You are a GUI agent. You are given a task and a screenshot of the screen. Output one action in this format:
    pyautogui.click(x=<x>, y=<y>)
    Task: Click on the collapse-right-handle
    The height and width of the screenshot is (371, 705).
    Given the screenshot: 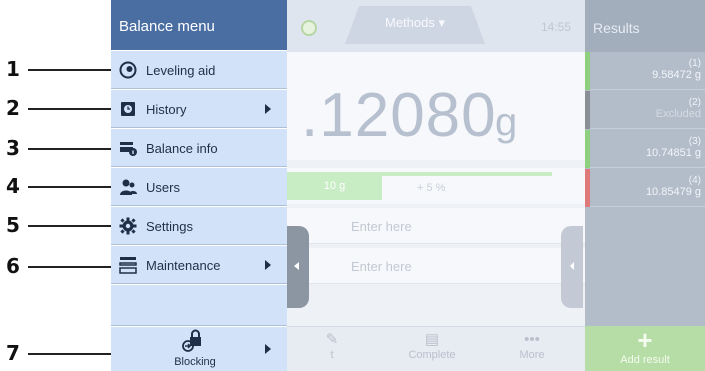 What is the action you would take?
    pyautogui.click(x=572, y=267)
    